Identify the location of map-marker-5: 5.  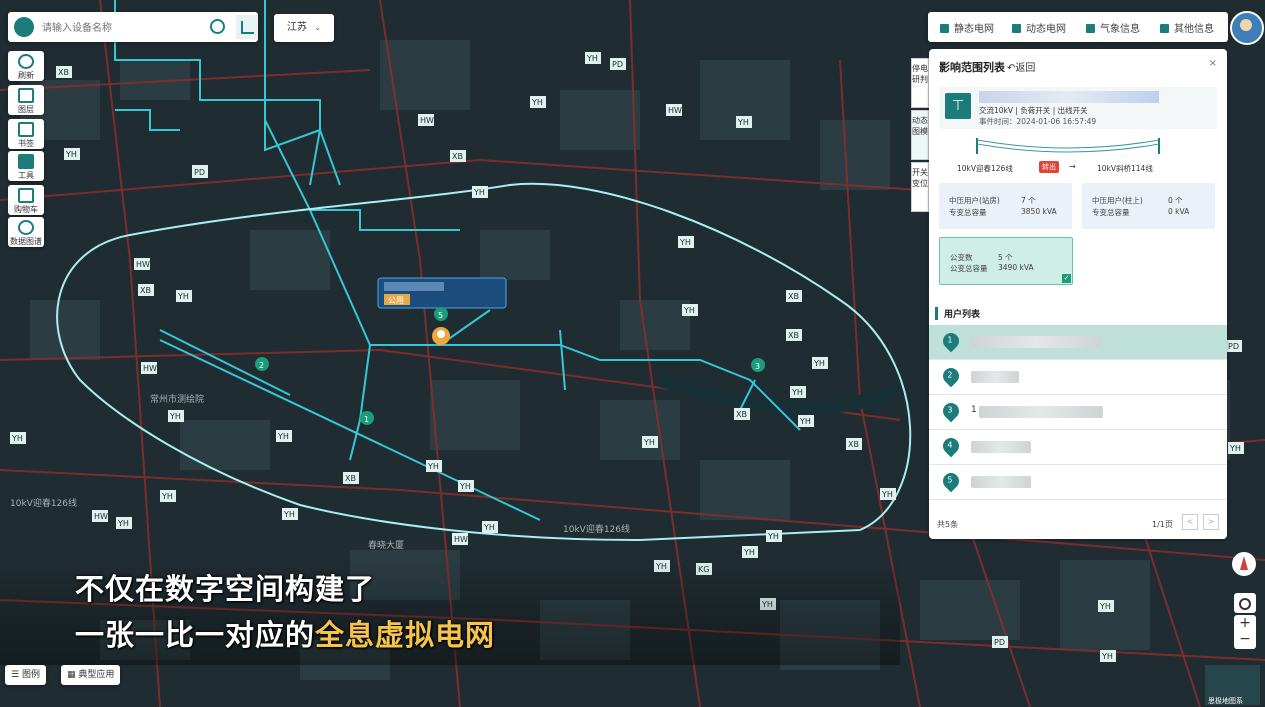
(441, 314).